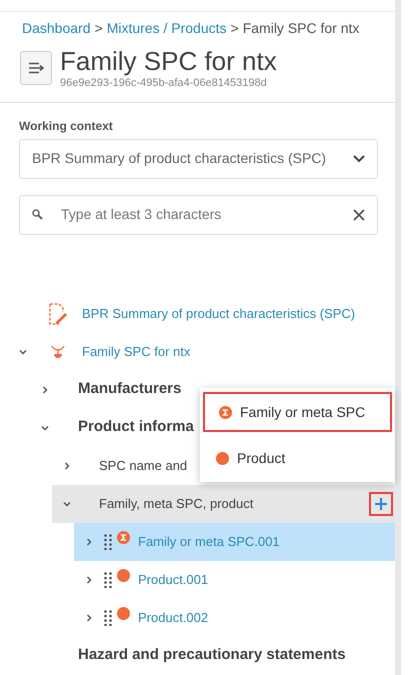  Describe the element at coordinates (58, 313) in the screenshot. I see `document-edit-icon` at that location.